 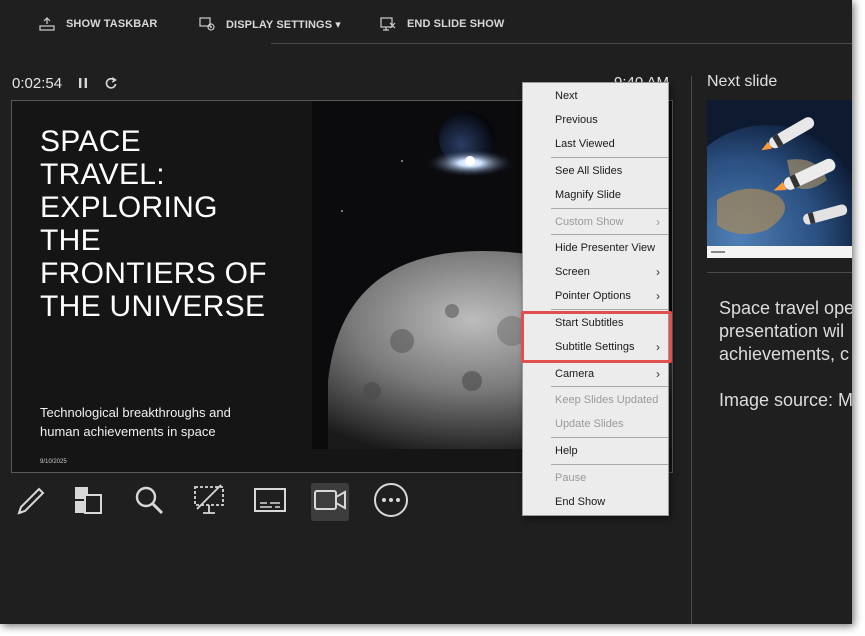 What do you see at coordinates (595, 451) in the screenshot?
I see `menu-item-help: Help` at bounding box center [595, 451].